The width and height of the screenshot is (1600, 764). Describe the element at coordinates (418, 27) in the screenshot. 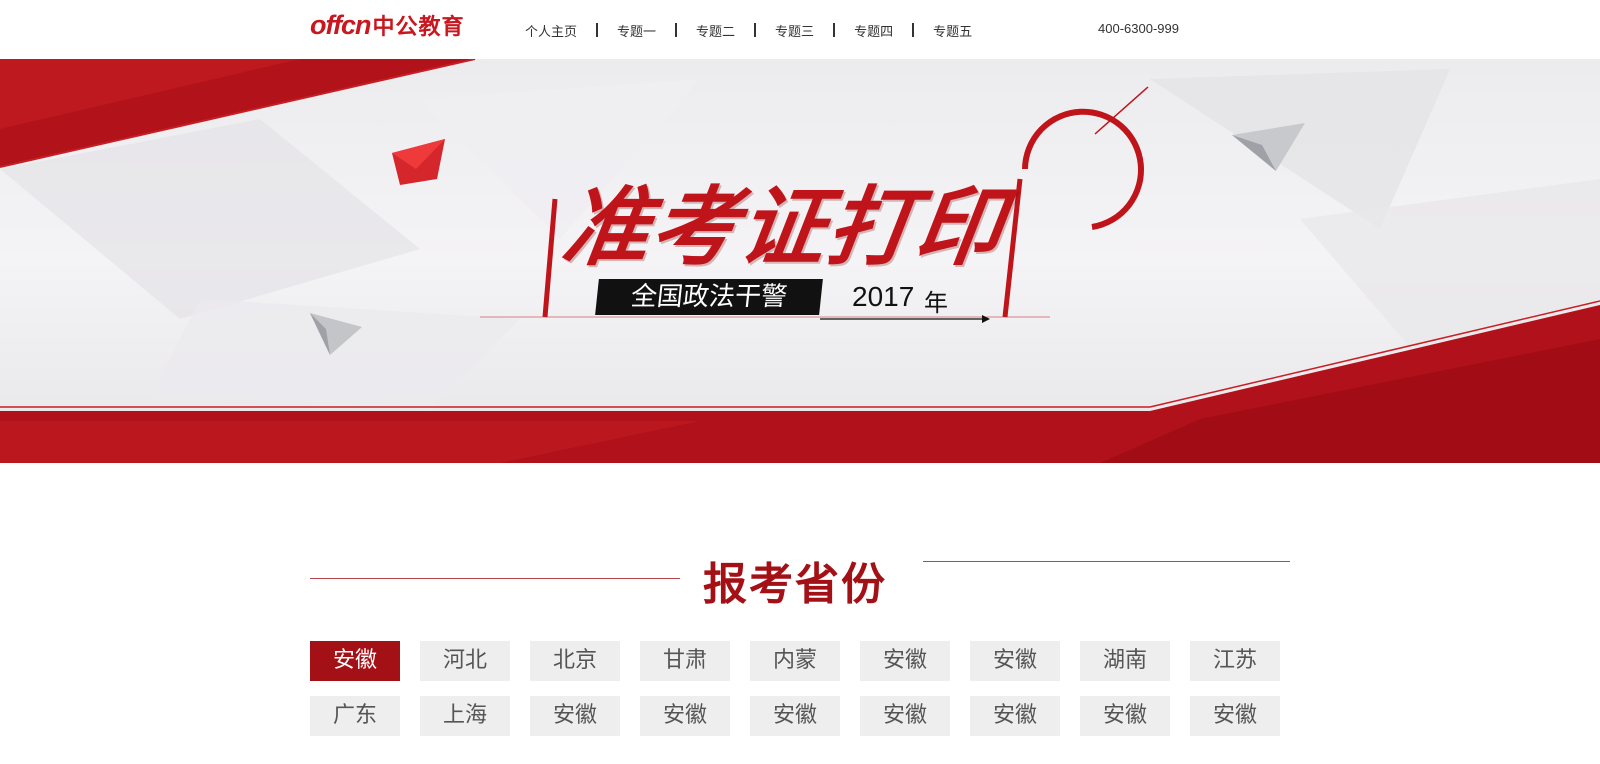

I see `logo-chinese-name: 中公教育` at that location.